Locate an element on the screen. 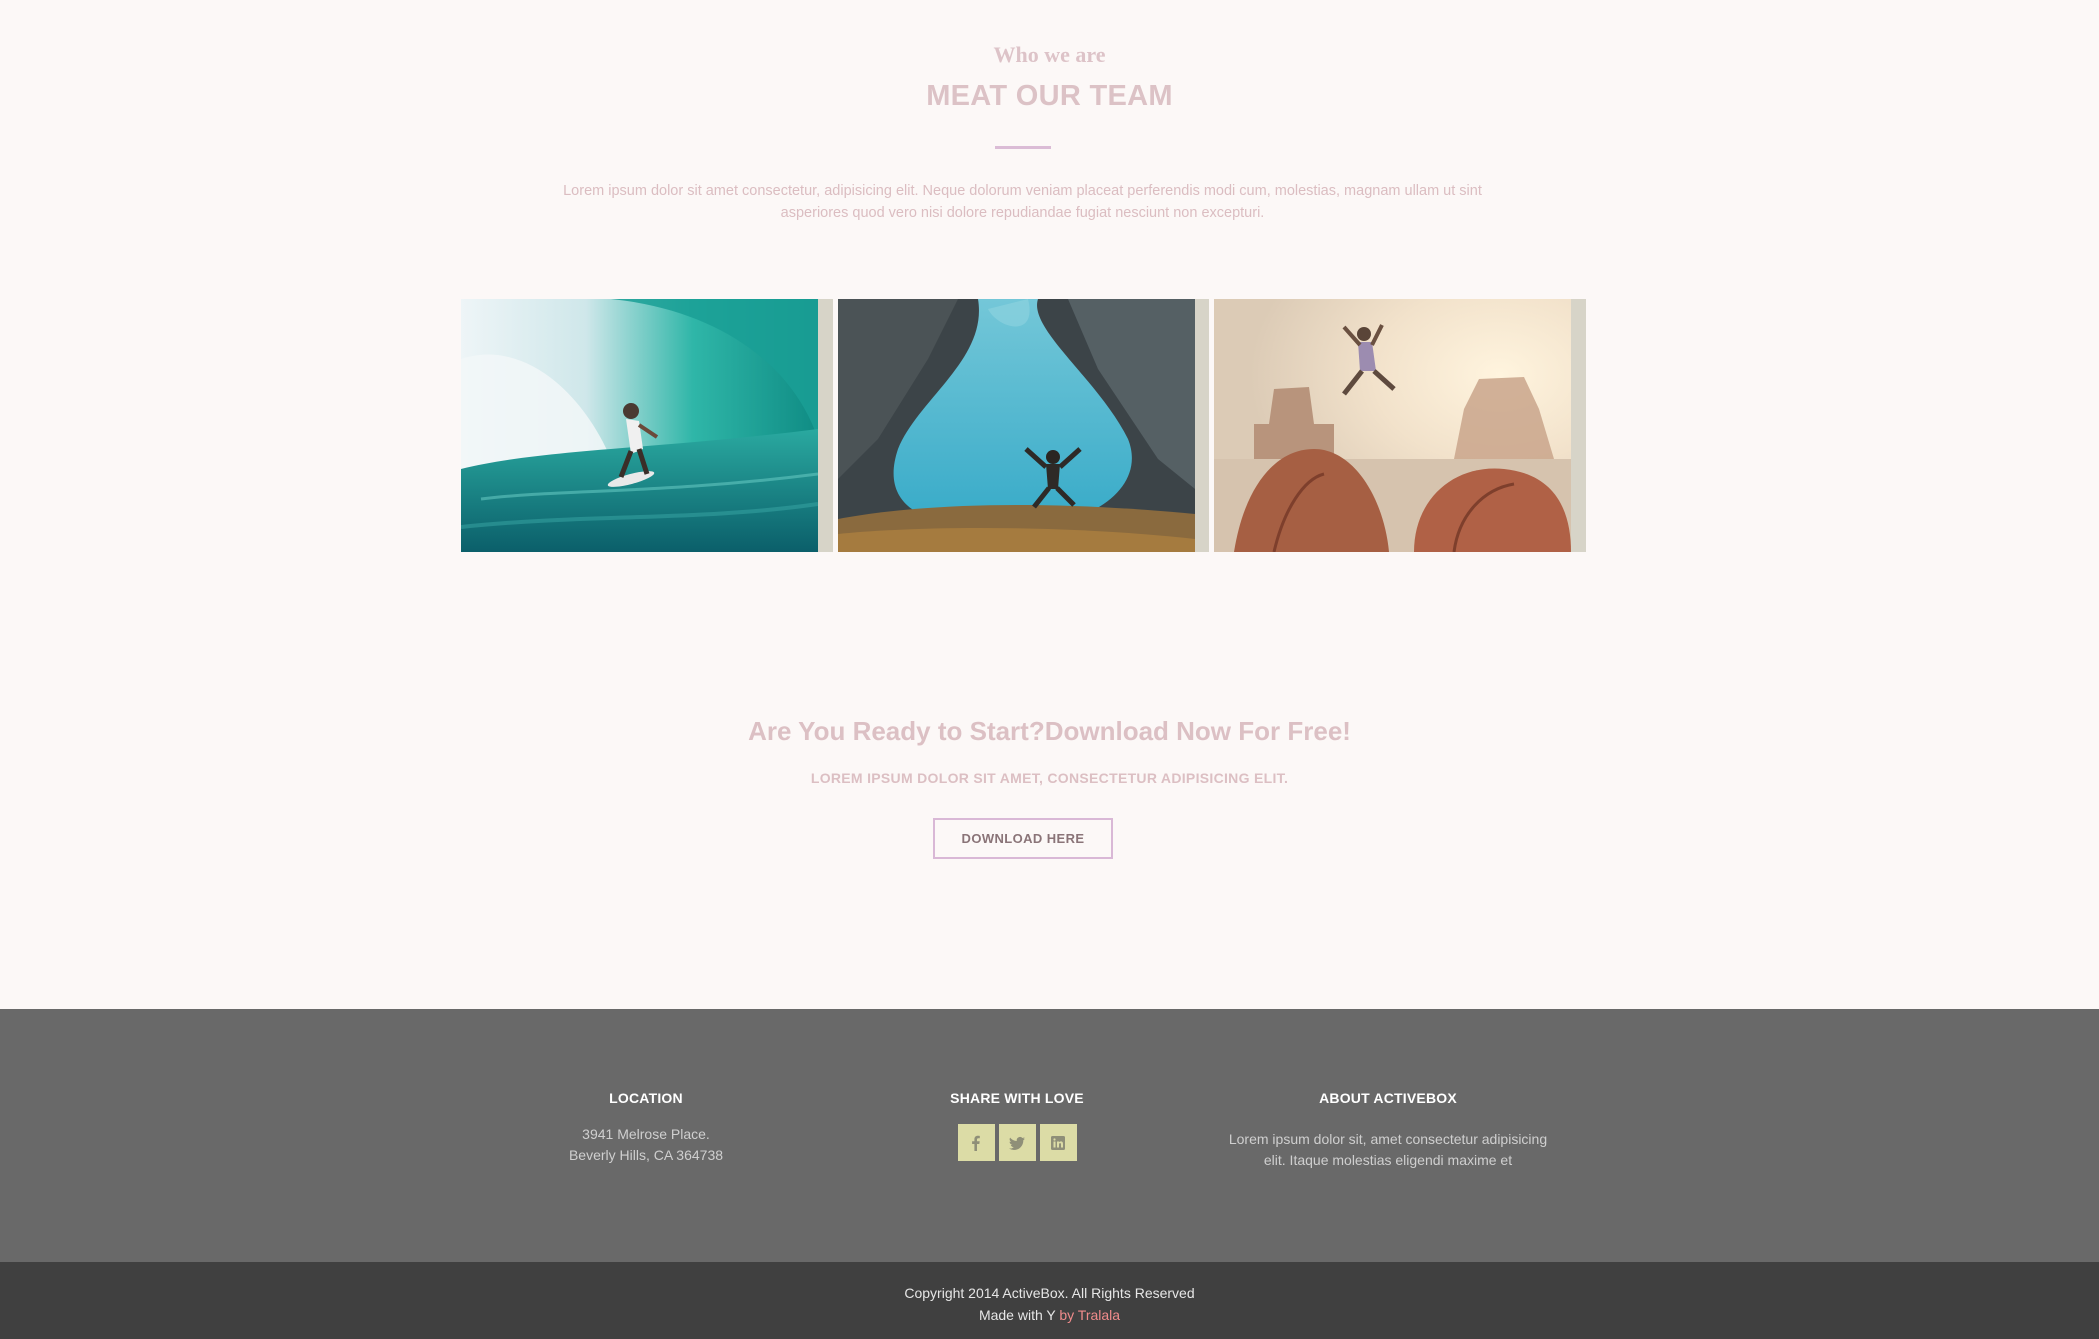 The height and width of the screenshot is (1339, 2099). linkedin-button is located at coordinates (1058, 1142).